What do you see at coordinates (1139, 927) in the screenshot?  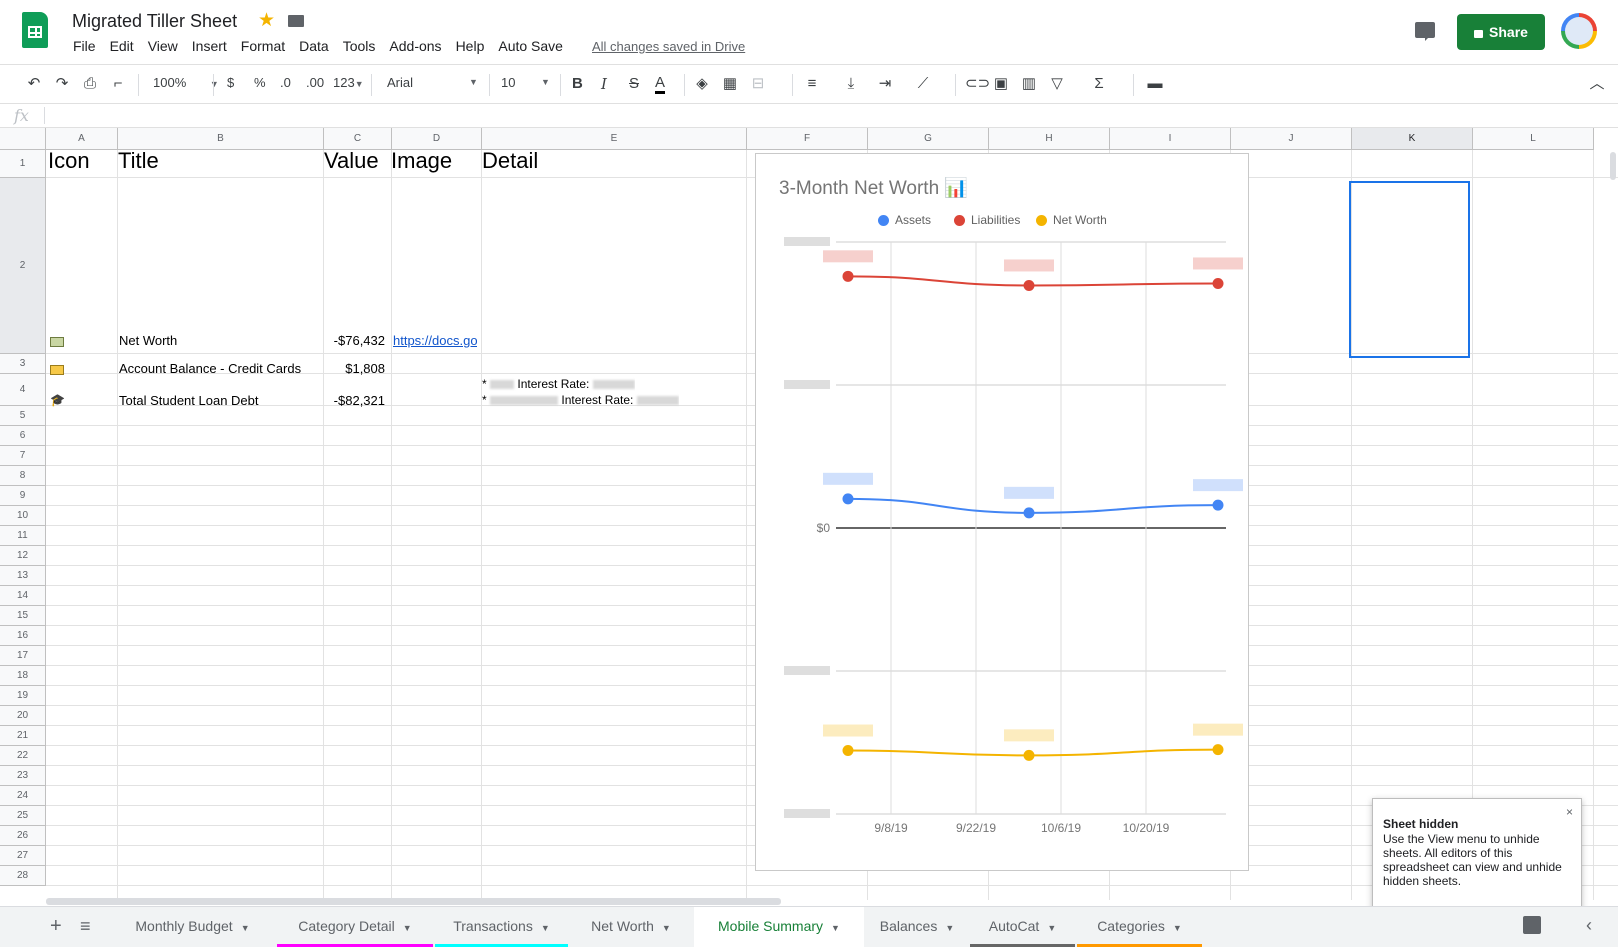 I see `sheet-tab-categories: Categories ▼` at bounding box center [1139, 927].